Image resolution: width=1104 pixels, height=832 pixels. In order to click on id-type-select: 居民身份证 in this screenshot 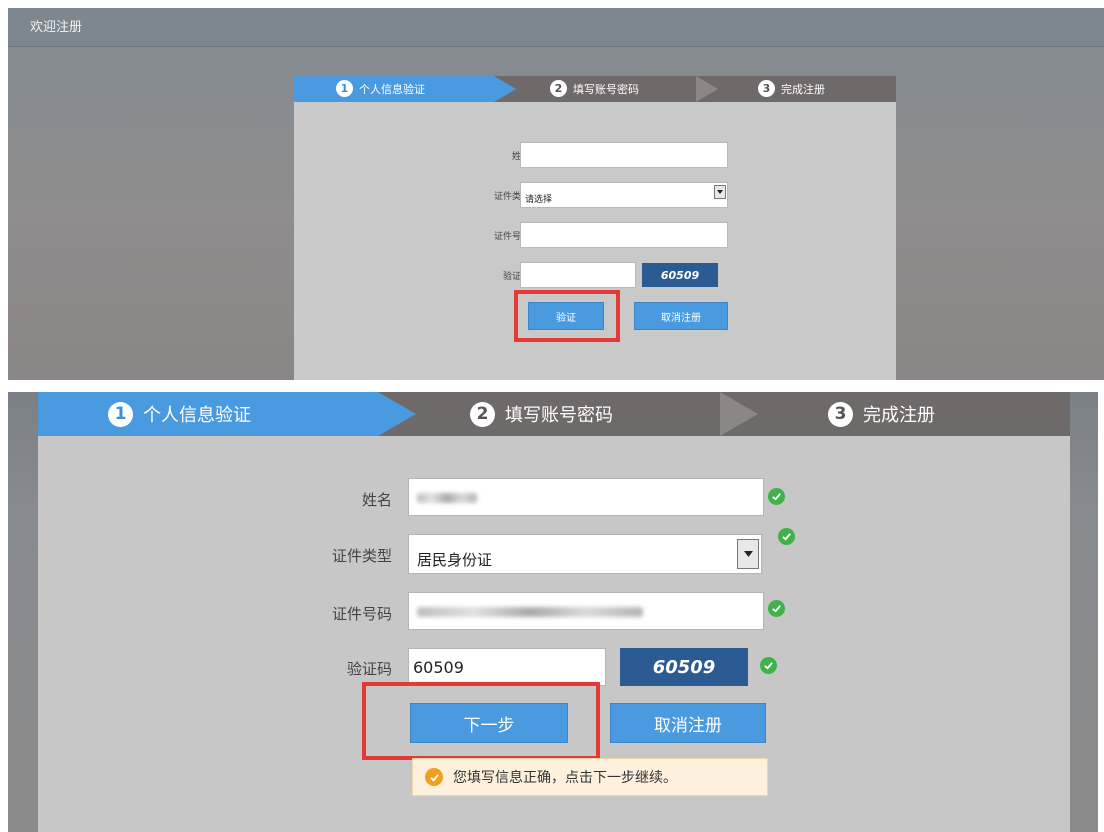, I will do `click(585, 554)`.